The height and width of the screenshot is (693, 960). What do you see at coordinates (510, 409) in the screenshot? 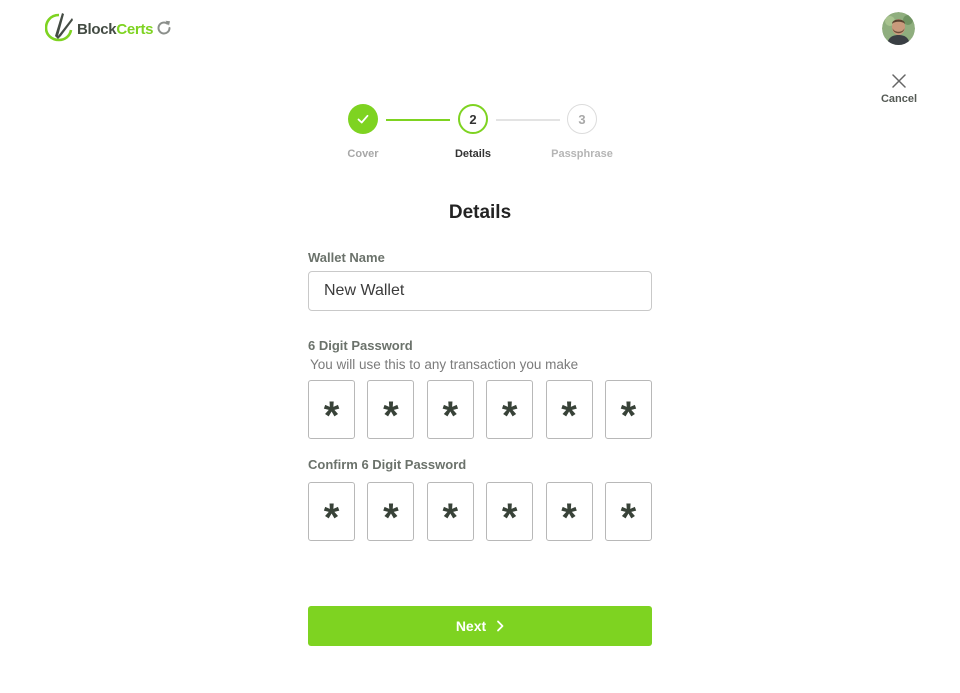
I see `password-digit-4: *` at bounding box center [510, 409].